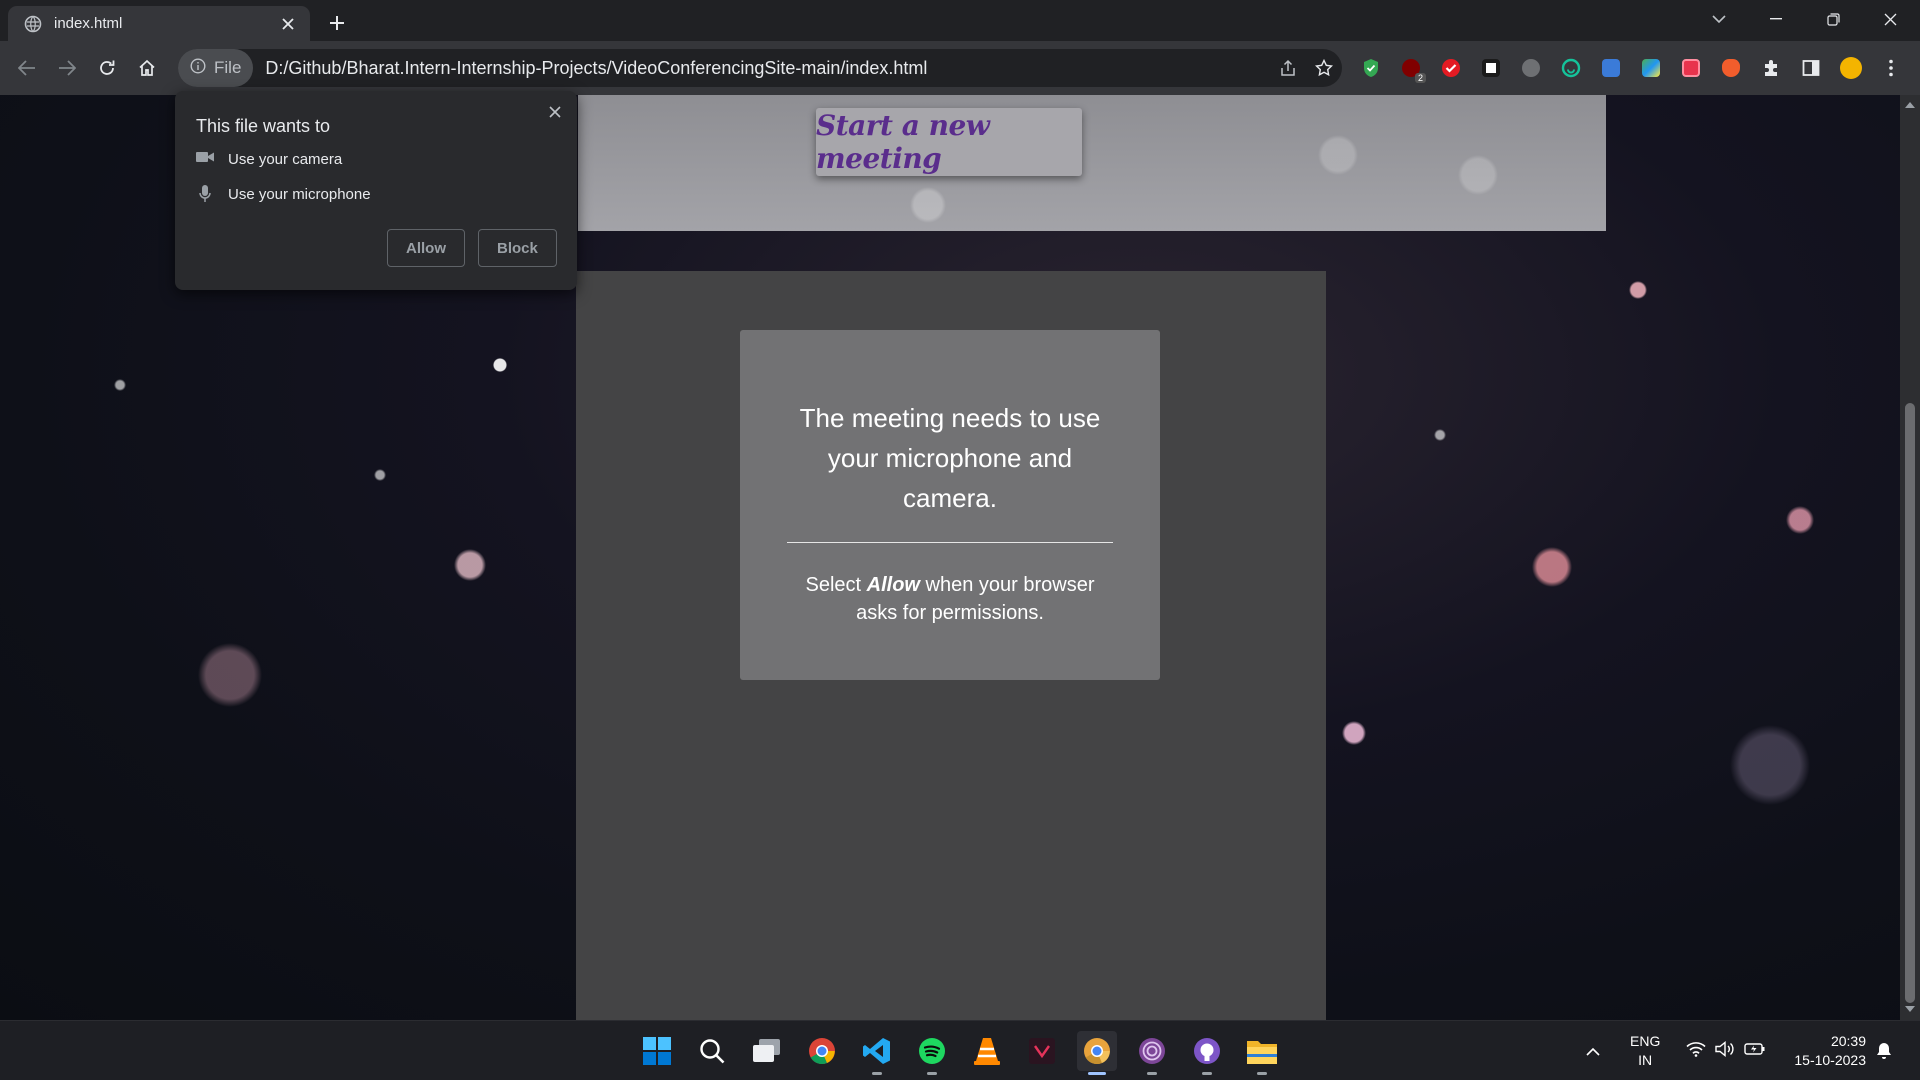 The image size is (1920, 1080). I want to click on tor-icon, so click(1152, 1053).